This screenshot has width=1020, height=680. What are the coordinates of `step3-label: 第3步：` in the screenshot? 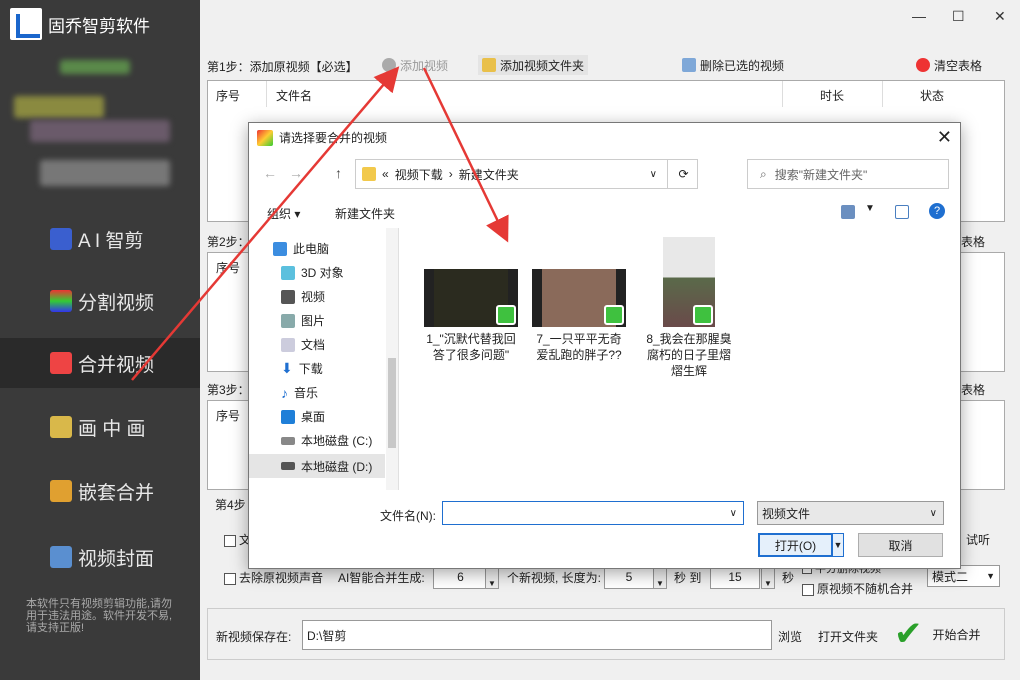 It's located at (228, 390).